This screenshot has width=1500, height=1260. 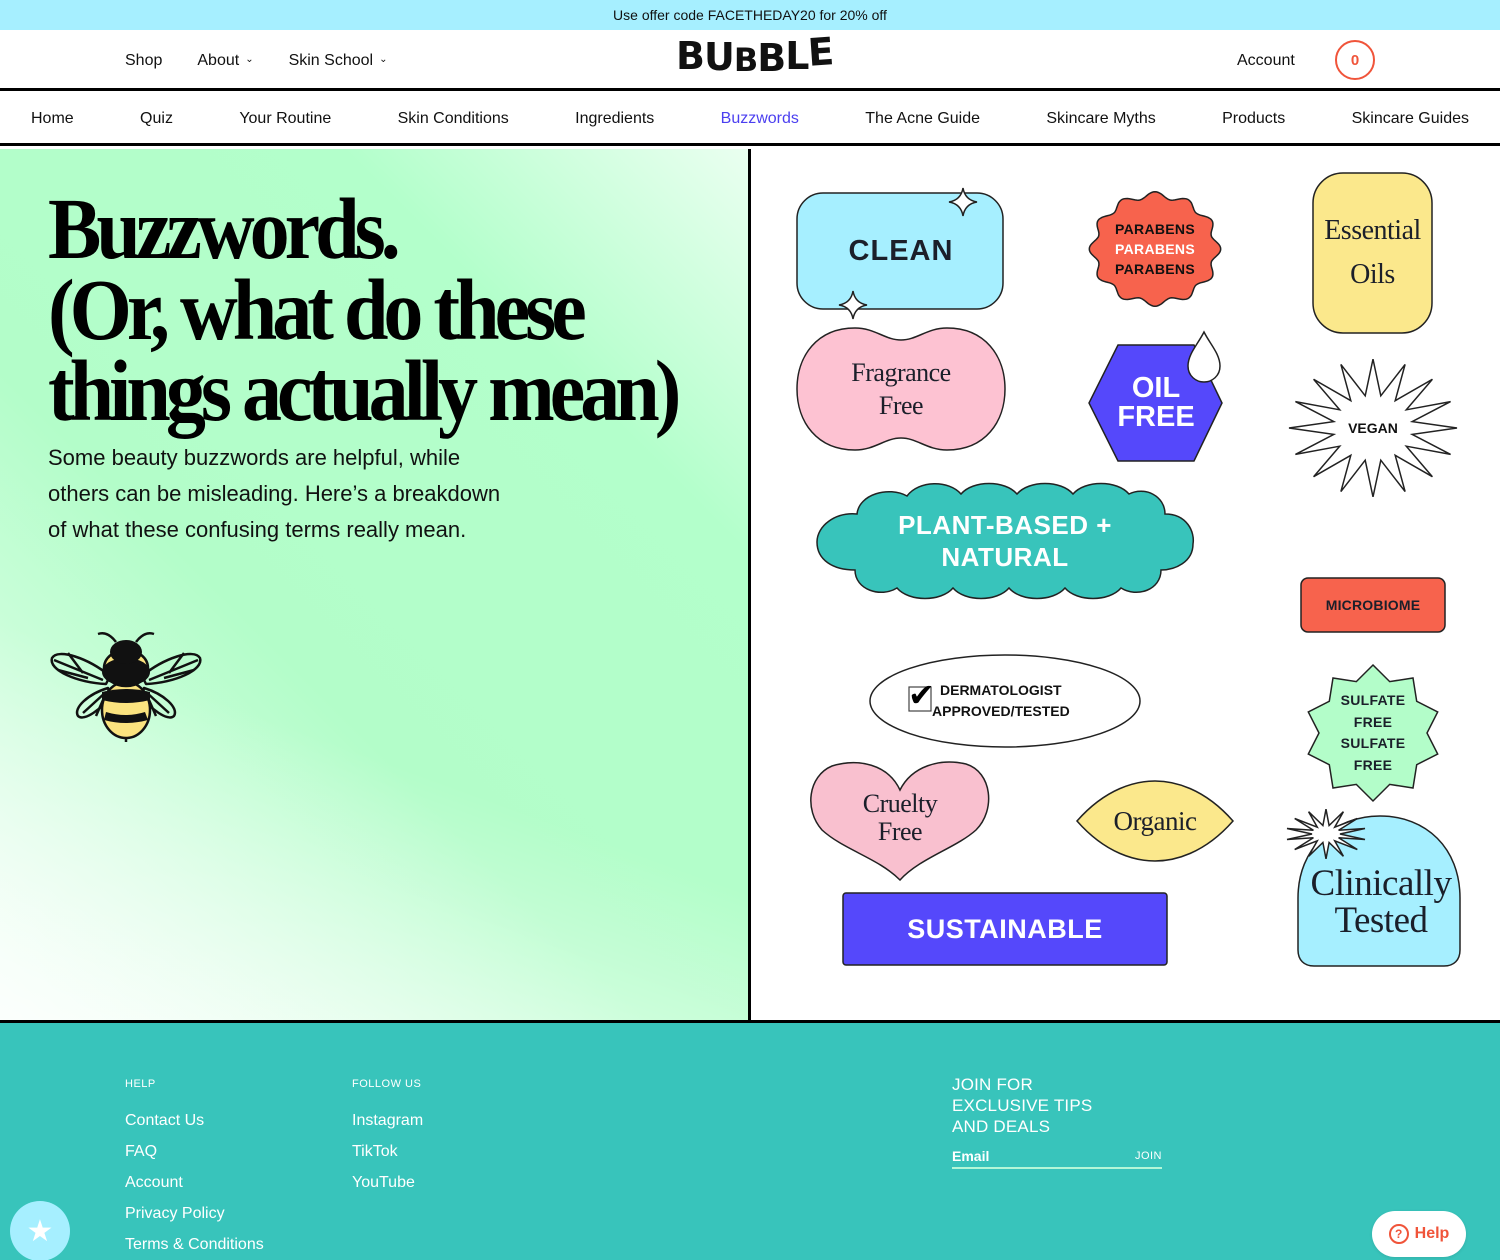 What do you see at coordinates (453, 119) in the screenshot?
I see `subnav-item-skin-conditions: Skin Conditions` at bounding box center [453, 119].